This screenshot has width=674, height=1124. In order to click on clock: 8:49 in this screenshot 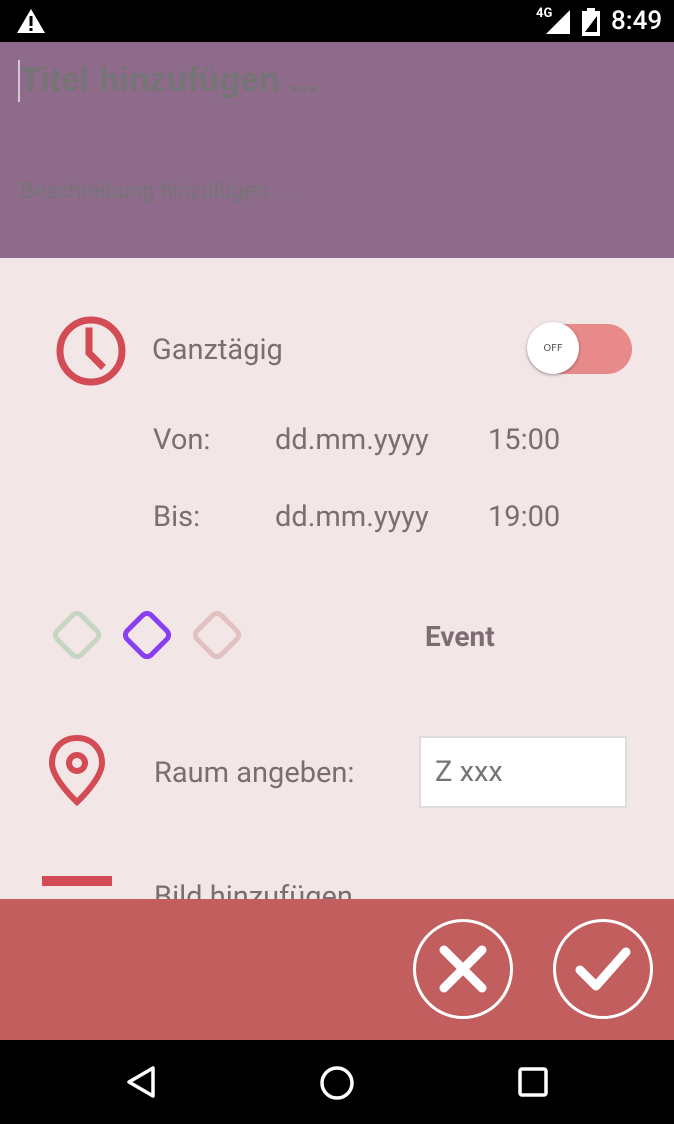, I will do `click(637, 21)`.